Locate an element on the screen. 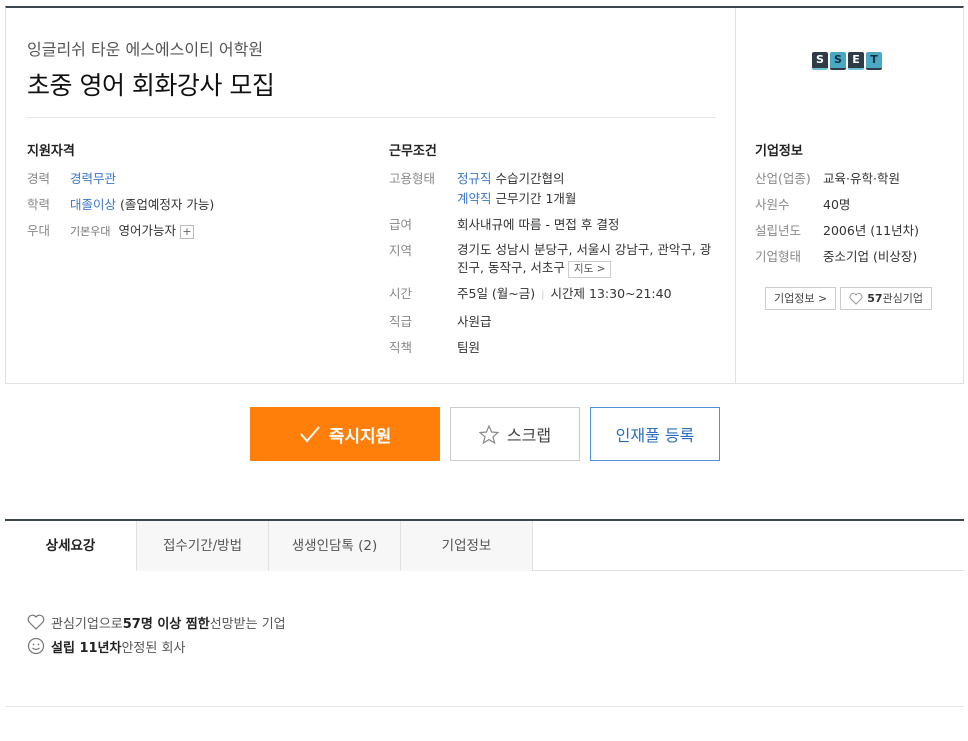 This screenshot has height=741, width=968. education-value: 대졸이상 is located at coordinates (93, 204).